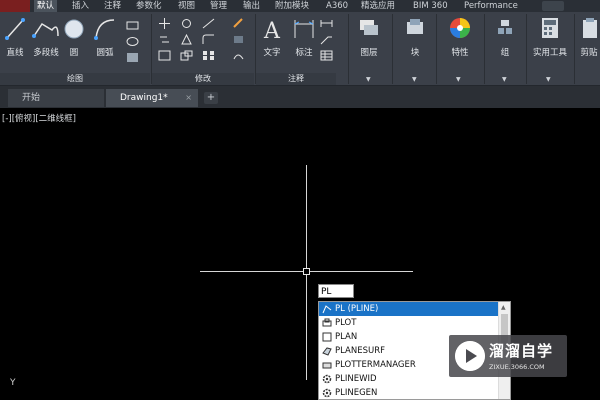 The height and width of the screenshot is (400, 600). Describe the element at coordinates (409, 309) in the screenshot. I see `autocomplete-item: PL (PLINE)` at that location.